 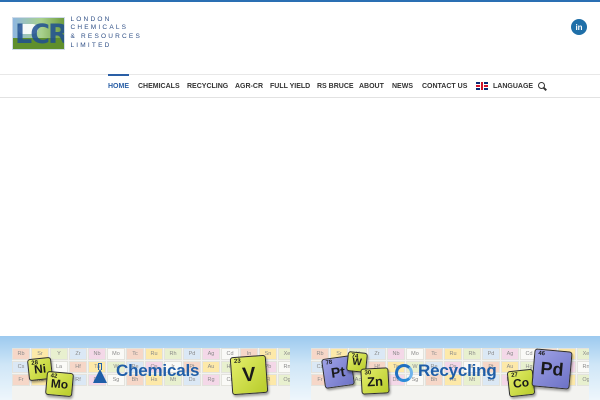 What do you see at coordinates (91, 19) in the screenshot?
I see `logo-line-1: LONDON` at bounding box center [91, 19].